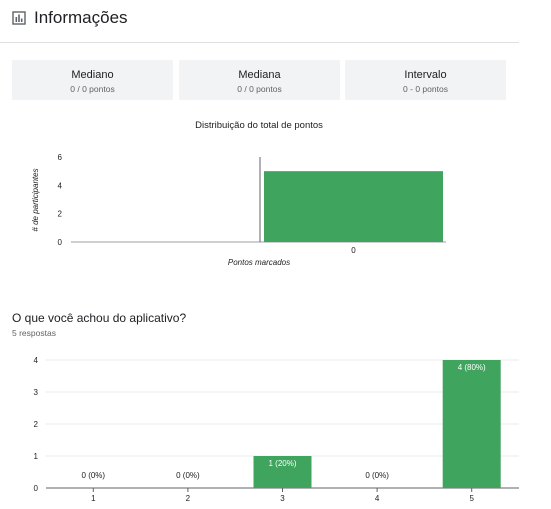  Describe the element at coordinates (259, 125) in the screenshot. I see `chart-title: Distribuição do total de pontos` at that location.